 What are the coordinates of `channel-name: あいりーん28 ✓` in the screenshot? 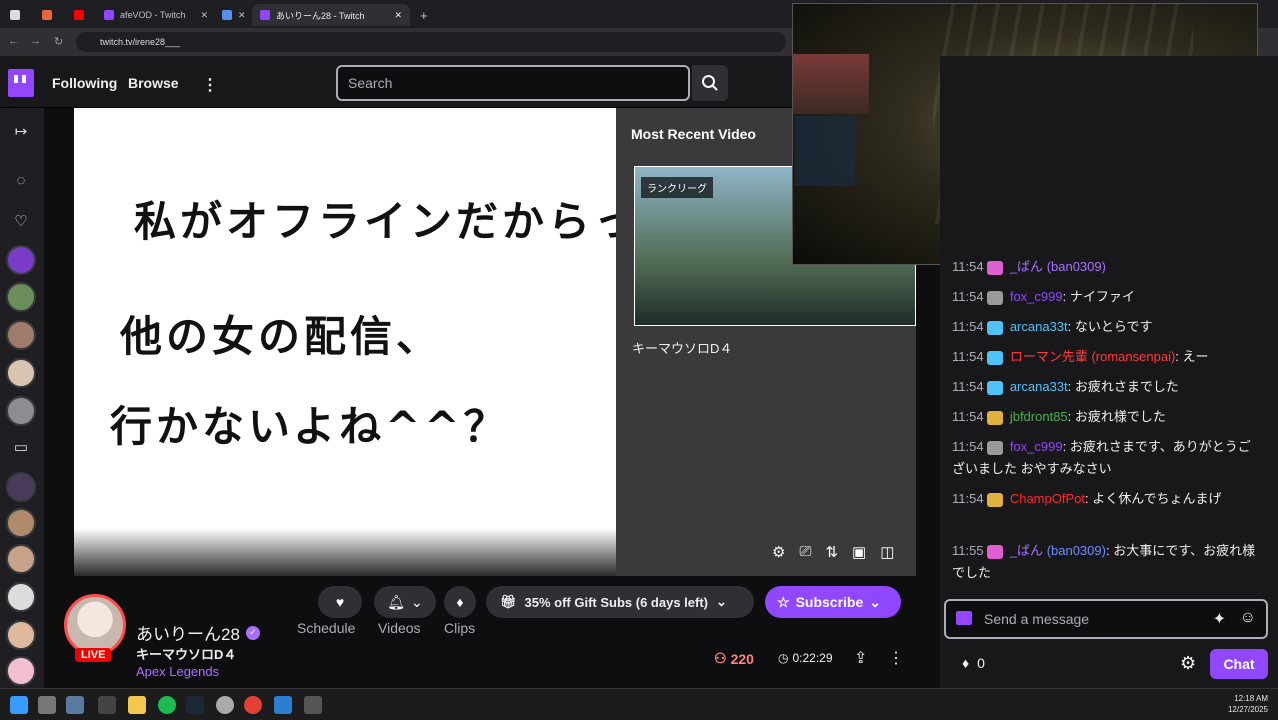 It's located at (198, 632).